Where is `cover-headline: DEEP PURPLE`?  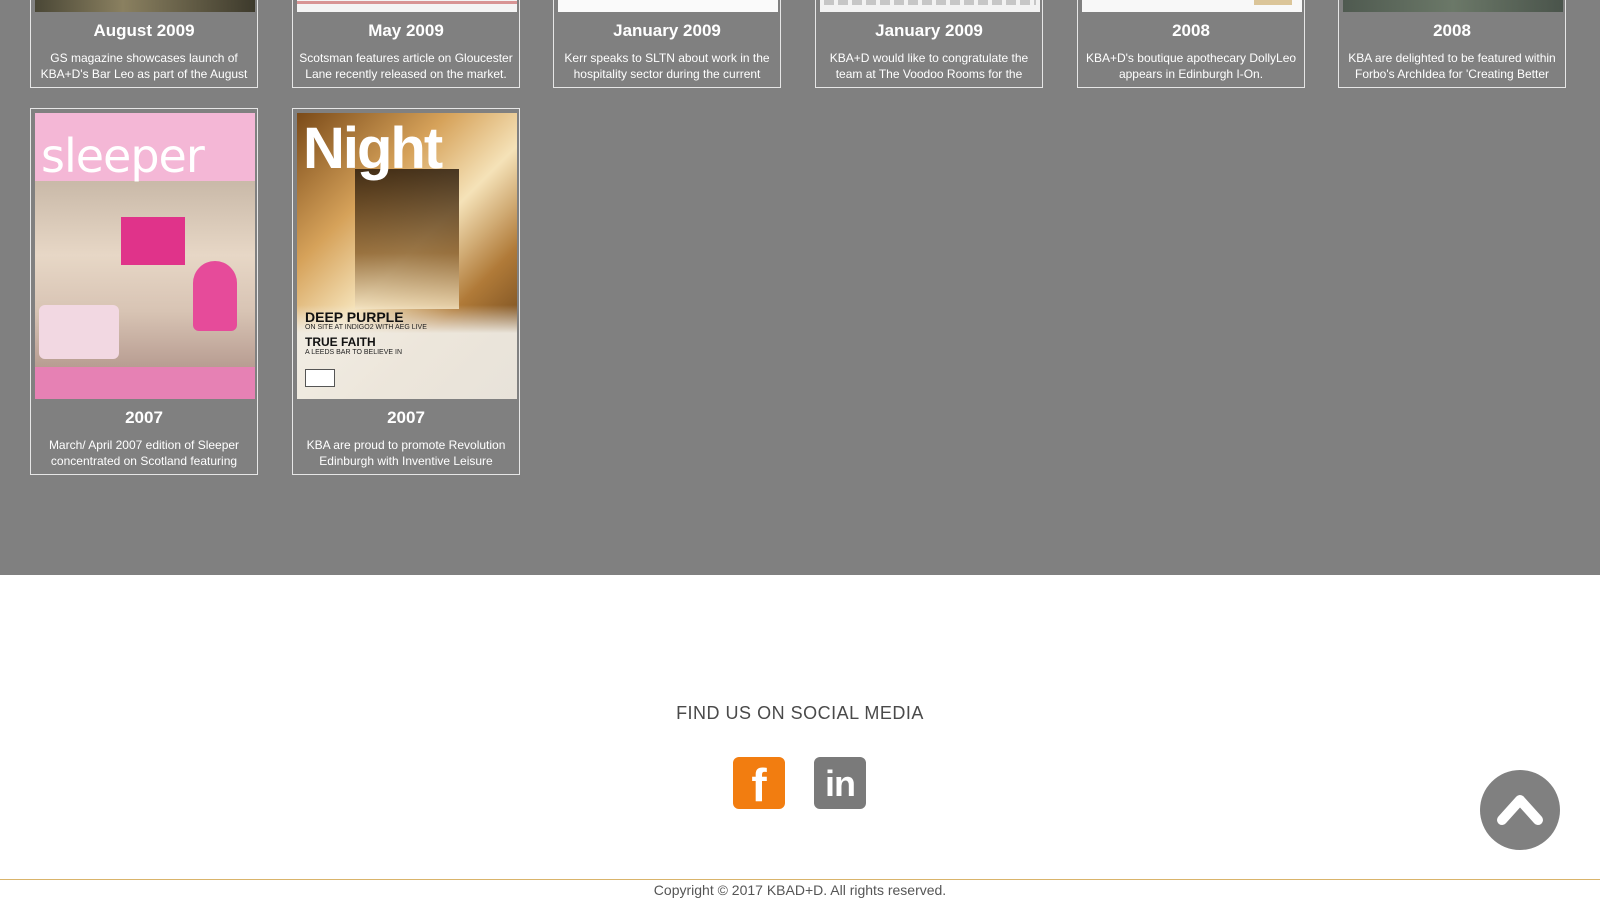
cover-headline: DEEP PURPLE is located at coordinates (354, 317).